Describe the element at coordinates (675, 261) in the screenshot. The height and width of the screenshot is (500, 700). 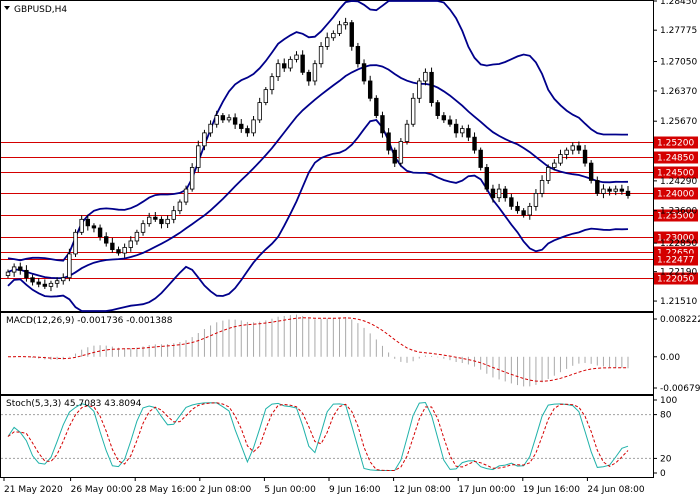
I see `level-label: 1.22477` at that location.